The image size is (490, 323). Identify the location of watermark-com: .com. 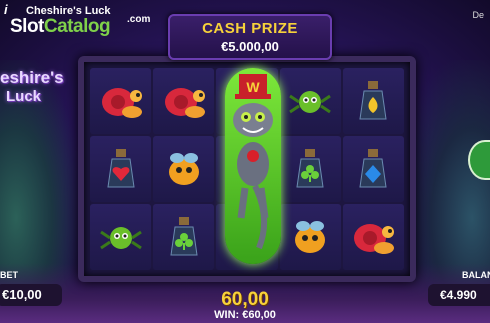
(139, 19).